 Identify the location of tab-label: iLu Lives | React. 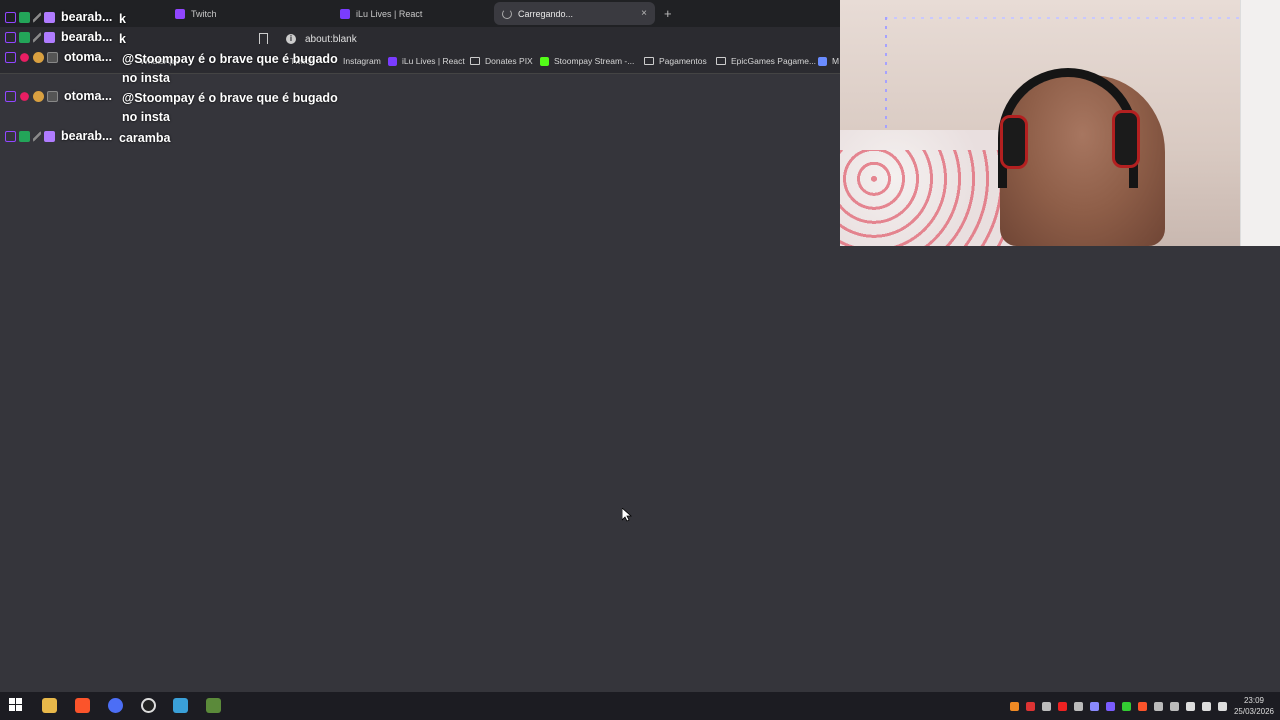
(389, 13).